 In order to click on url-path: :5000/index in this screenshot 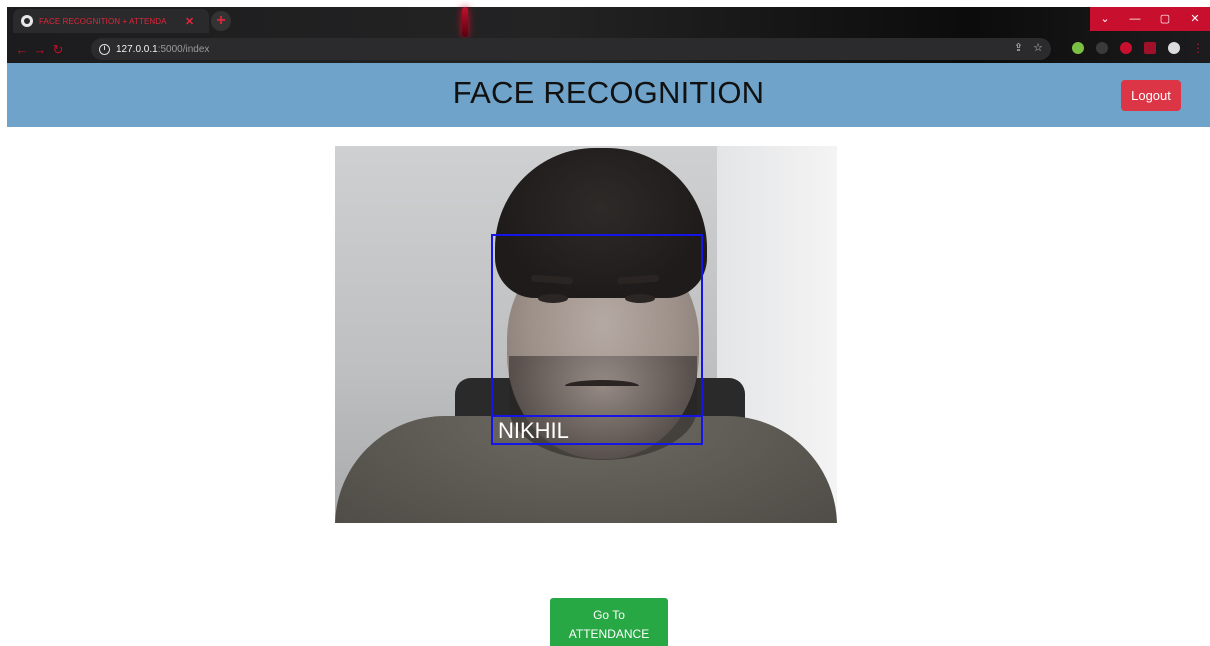, I will do `click(183, 49)`.